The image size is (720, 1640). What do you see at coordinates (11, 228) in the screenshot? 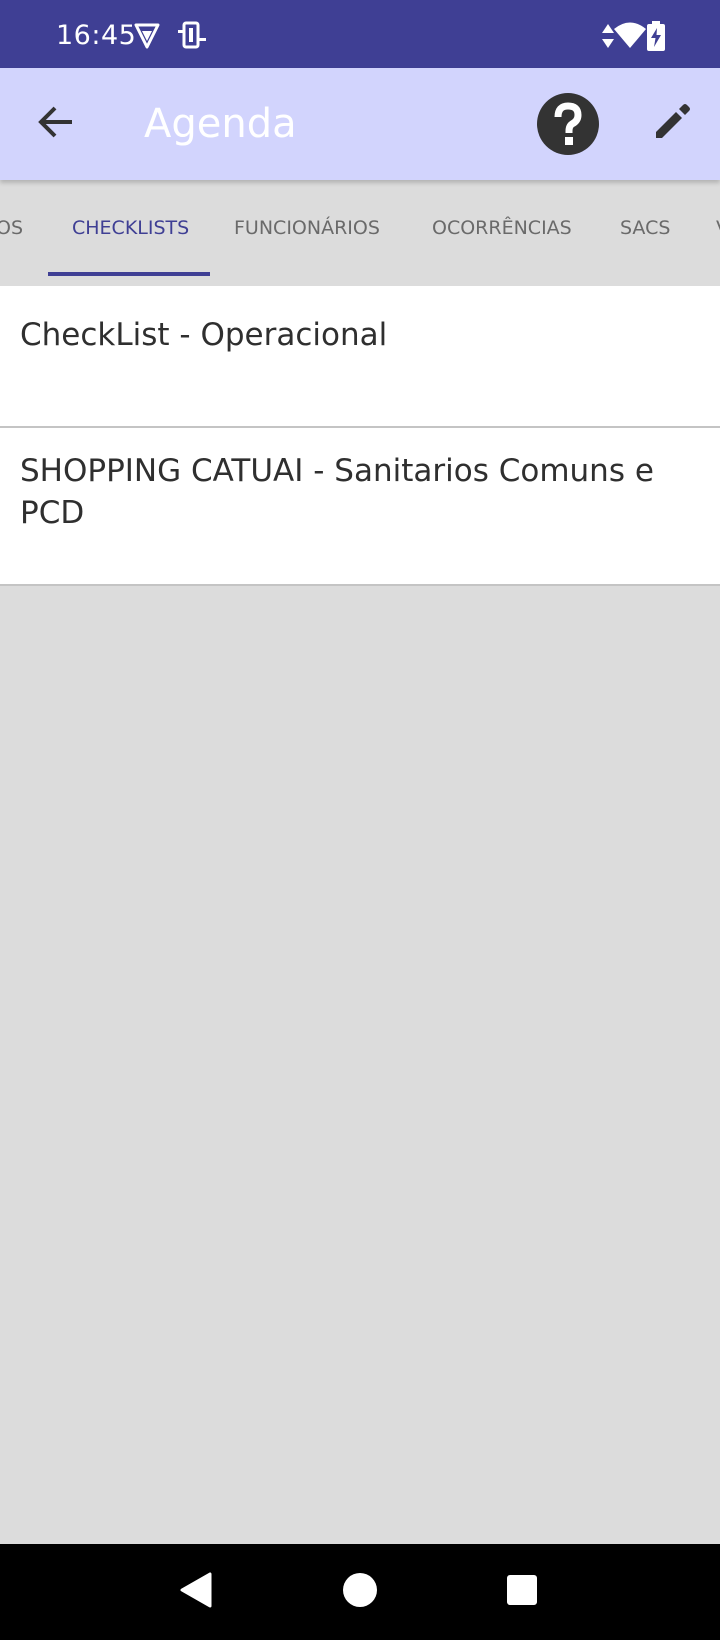
I see `tab-os: OS` at bounding box center [11, 228].